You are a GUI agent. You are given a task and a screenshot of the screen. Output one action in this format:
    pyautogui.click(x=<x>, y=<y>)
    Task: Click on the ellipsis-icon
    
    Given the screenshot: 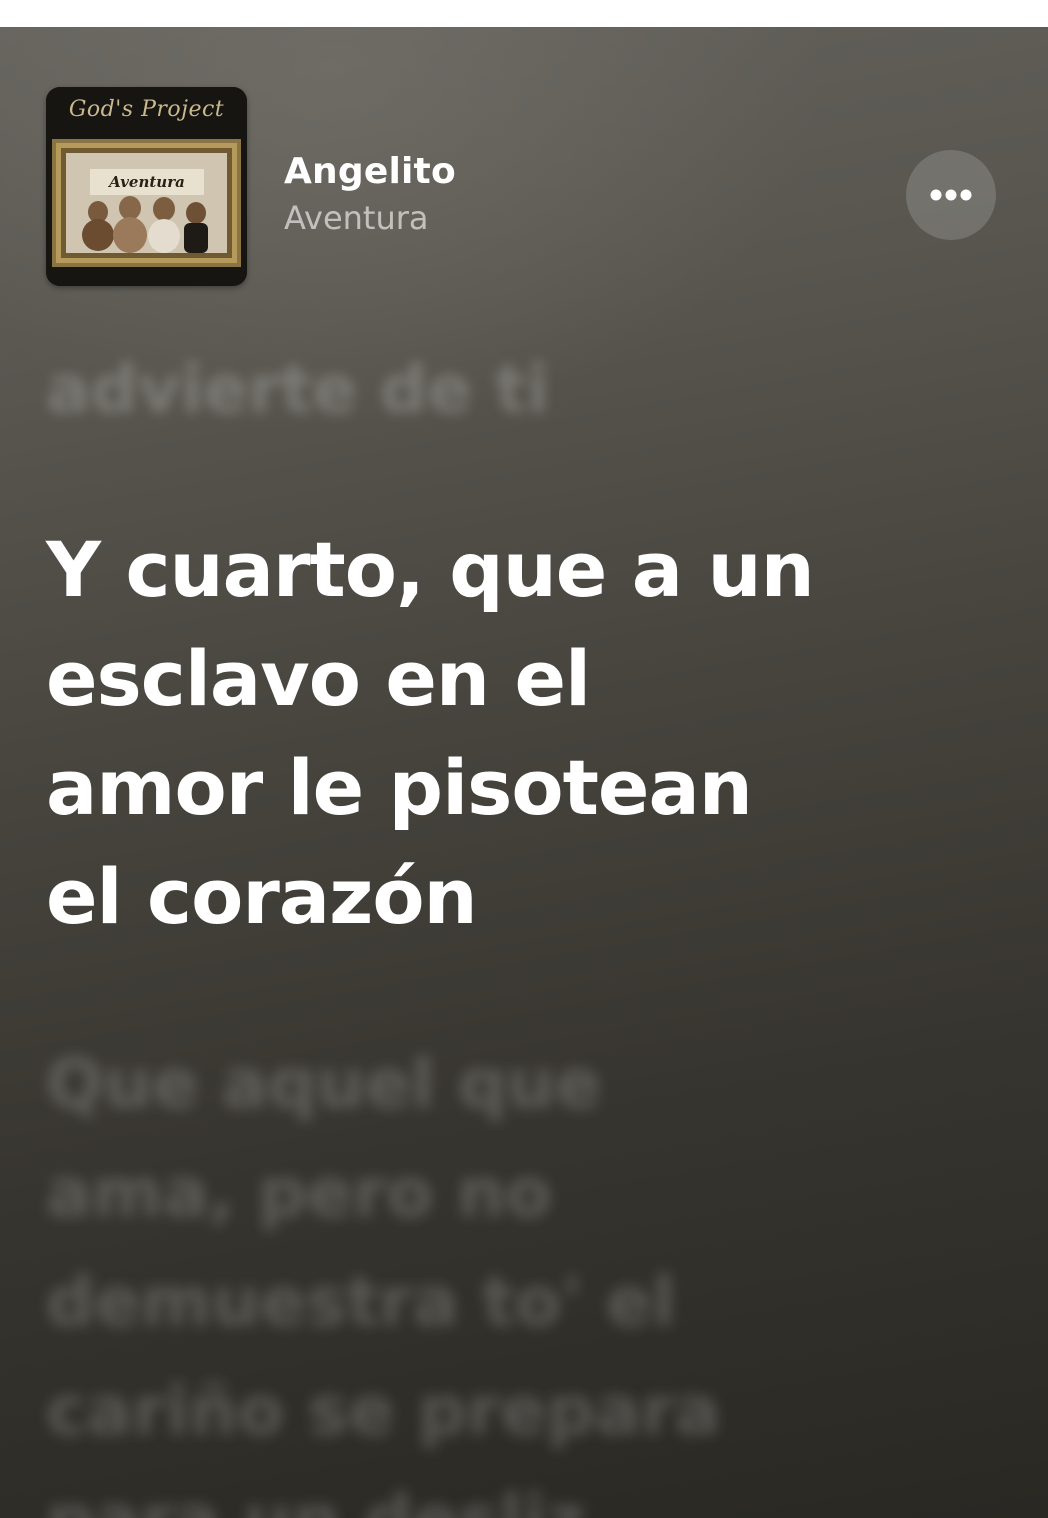 What is the action you would take?
    pyautogui.click(x=951, y=195)
    